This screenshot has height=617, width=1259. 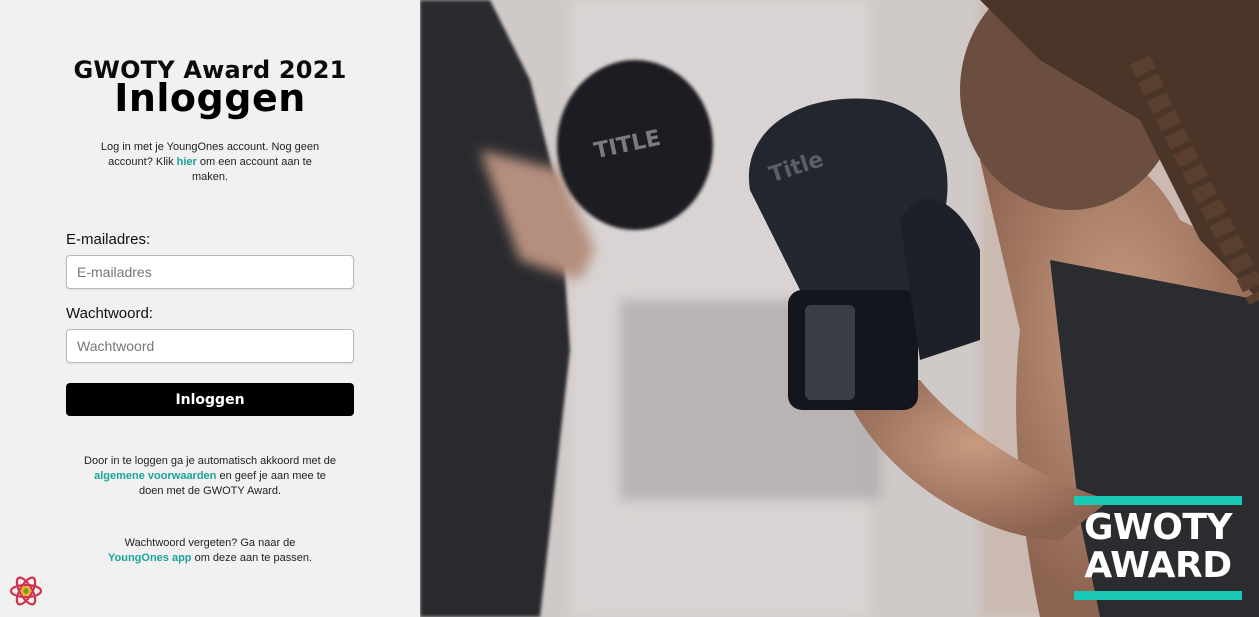 What do you see at coordinates (210, 399) in the screenshot?
I see `login-button: Inloggen` at bounding box center [210, 399].